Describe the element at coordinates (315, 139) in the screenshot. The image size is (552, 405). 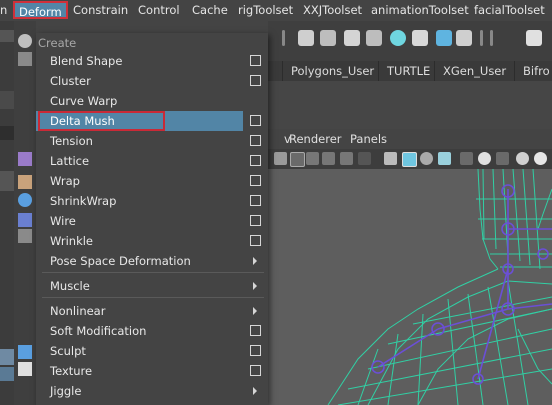
I see `menu-renderer: Renderer` at that location.